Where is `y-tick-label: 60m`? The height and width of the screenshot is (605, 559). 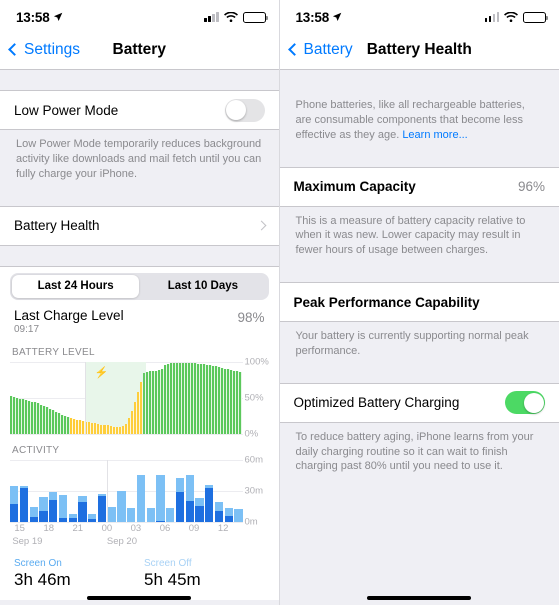
y-tick-label: 60m is located at coordinates (253, 460).